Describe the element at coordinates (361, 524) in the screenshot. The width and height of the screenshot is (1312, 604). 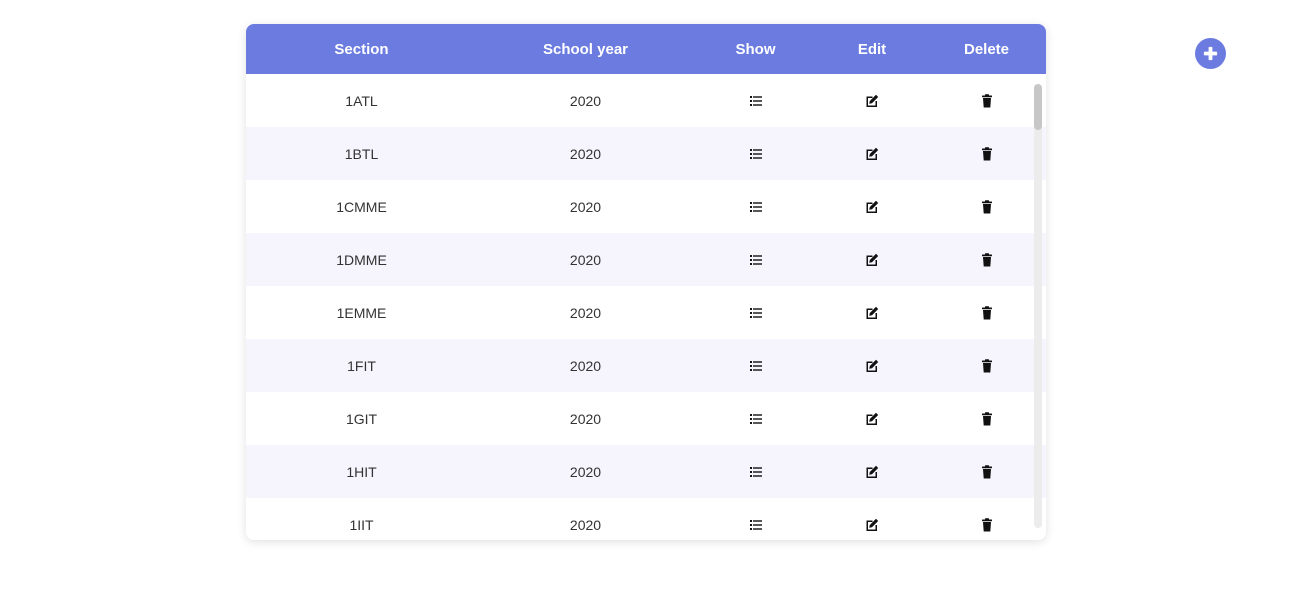
I see `cell-section: 1IIT` at that location.